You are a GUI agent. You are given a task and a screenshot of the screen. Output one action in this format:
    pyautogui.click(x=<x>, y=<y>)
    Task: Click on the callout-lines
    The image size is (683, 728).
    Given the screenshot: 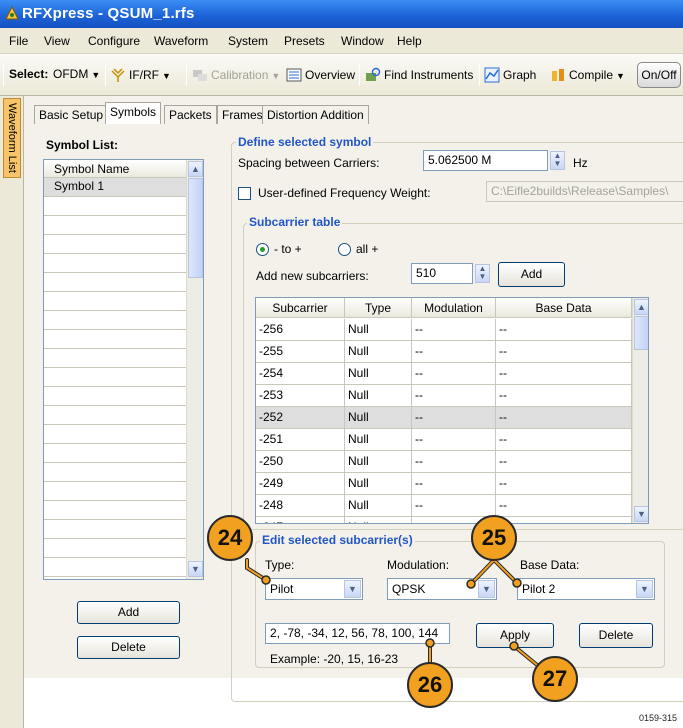 What is the action you would take?
    pyautogui.click(x=397, y=617)
    